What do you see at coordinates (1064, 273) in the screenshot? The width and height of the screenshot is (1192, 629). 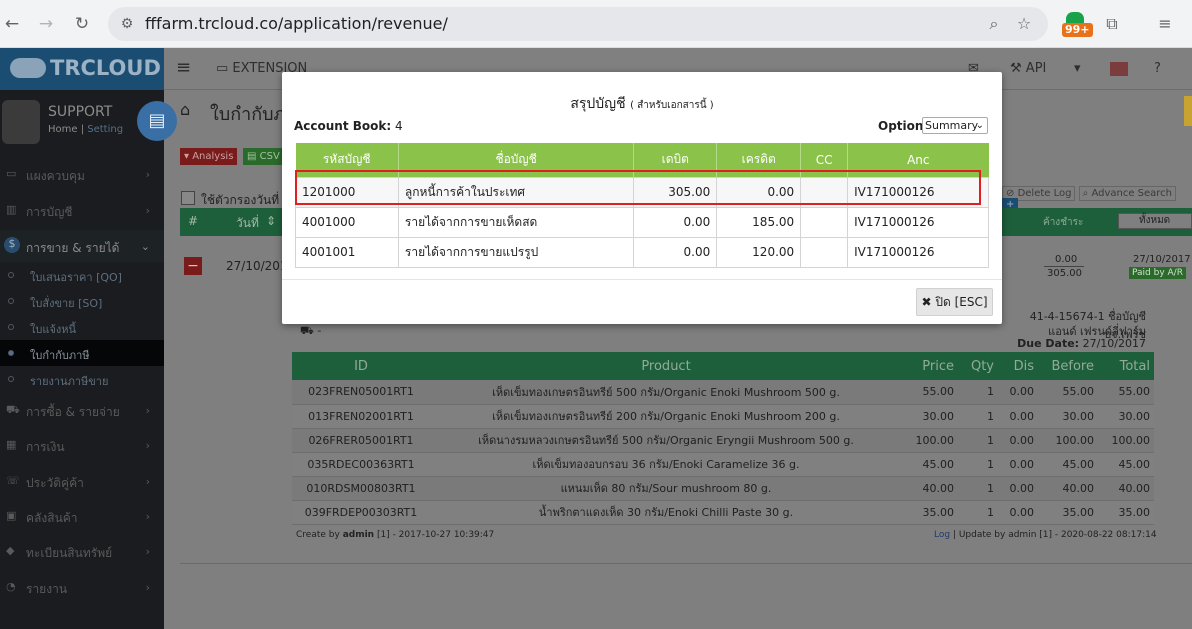 I see `amount-total: 305.00` at bounding box center [1064, 273].